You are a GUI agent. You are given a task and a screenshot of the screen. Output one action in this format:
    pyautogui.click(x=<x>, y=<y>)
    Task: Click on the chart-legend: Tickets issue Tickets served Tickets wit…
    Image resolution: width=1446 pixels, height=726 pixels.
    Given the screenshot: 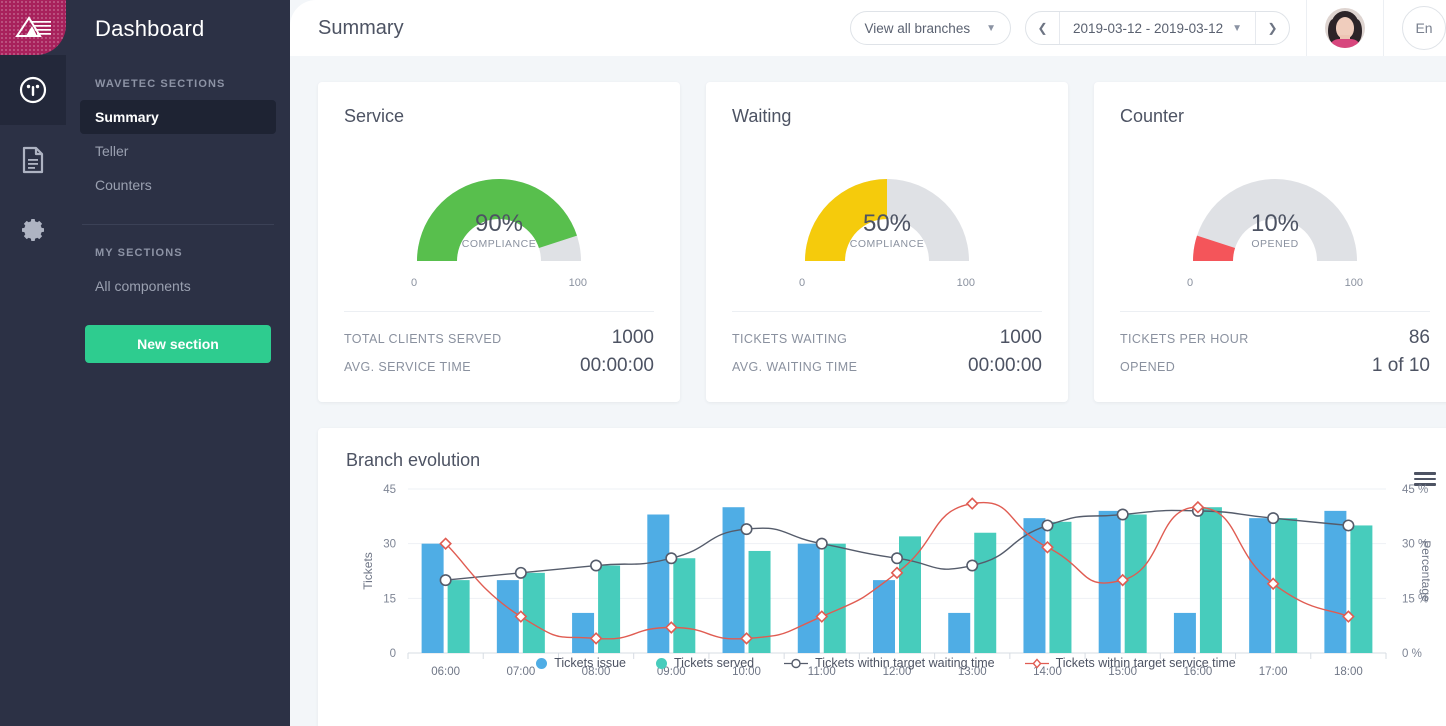 What is the action you would take?
    pyautogui.click(x=882, y=663)
    